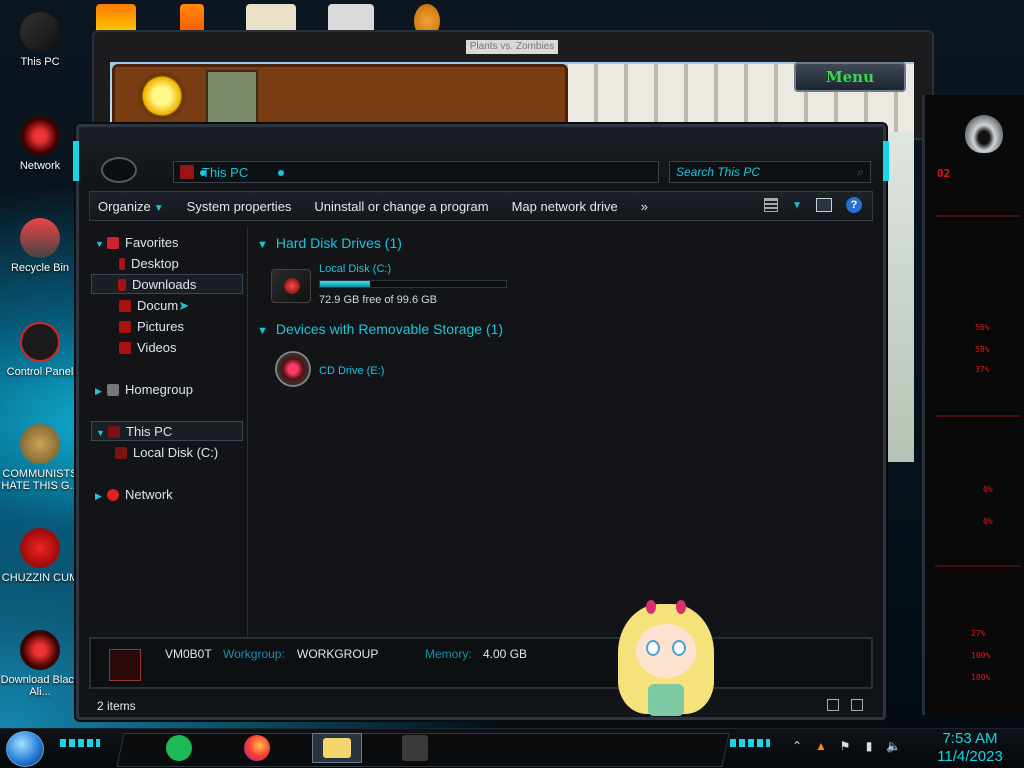 The image size is (1024, 768). I want to click on more-commands-button: », so click(648, 206).